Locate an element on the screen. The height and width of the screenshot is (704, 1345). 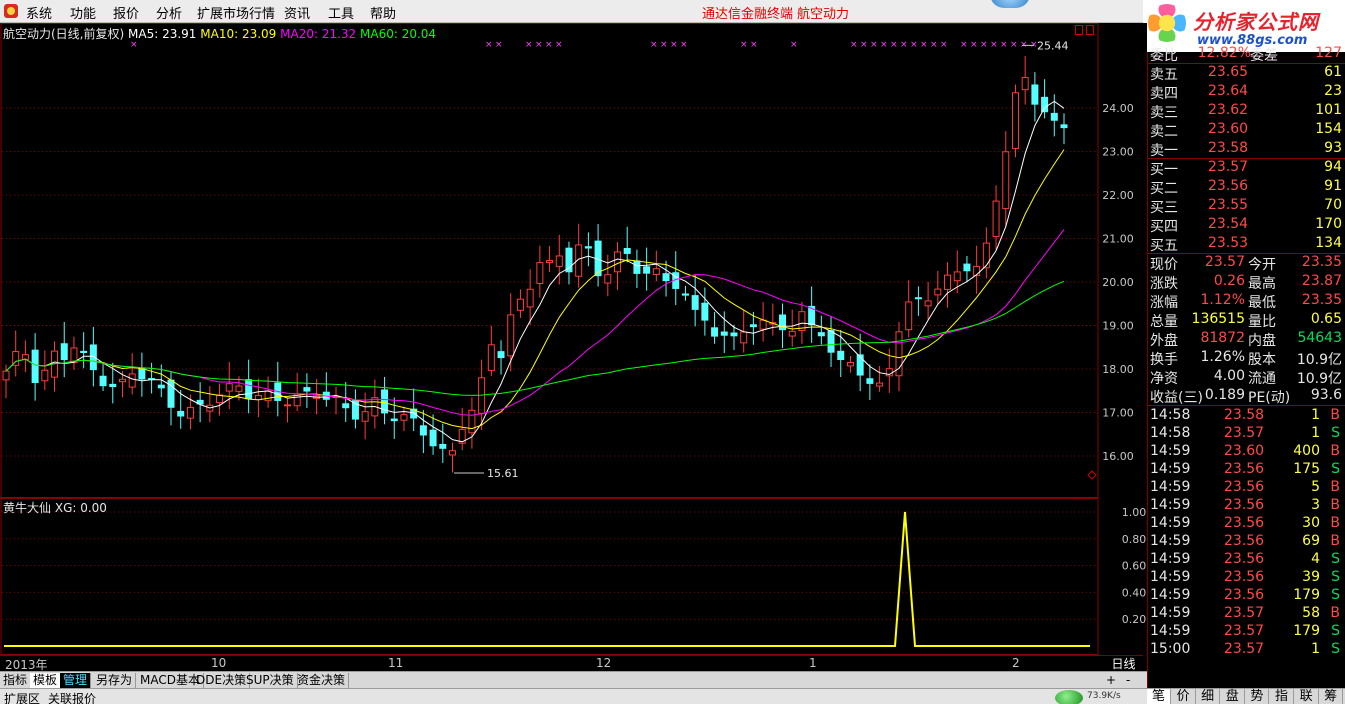
tab-indicator: 指标 is located at coordinates (16, 680).